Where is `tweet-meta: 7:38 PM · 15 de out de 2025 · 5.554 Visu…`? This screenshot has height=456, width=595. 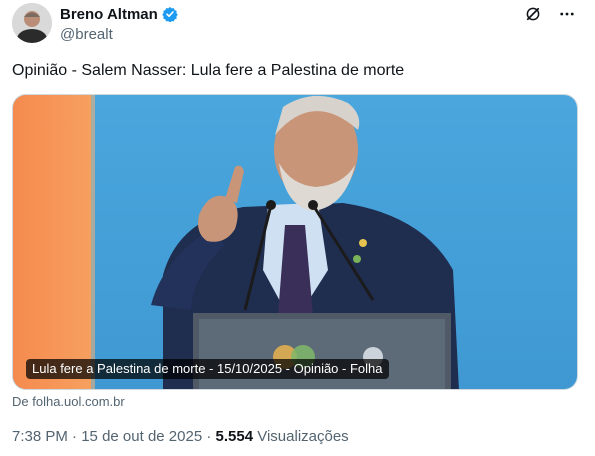
tweet-meta: 7:38 PM · 15 de out de 2025 · 5.554 Visu… is located at coordinates (180, 436).